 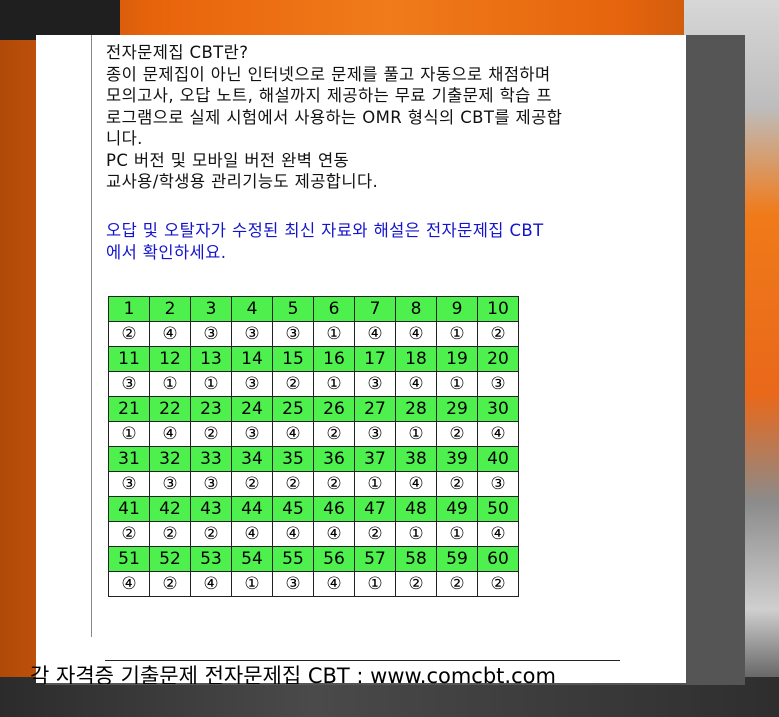 I want to click on question-number-row: 31 32 33 34 35 36 37 38 39 40, so click(x=313, y=459).